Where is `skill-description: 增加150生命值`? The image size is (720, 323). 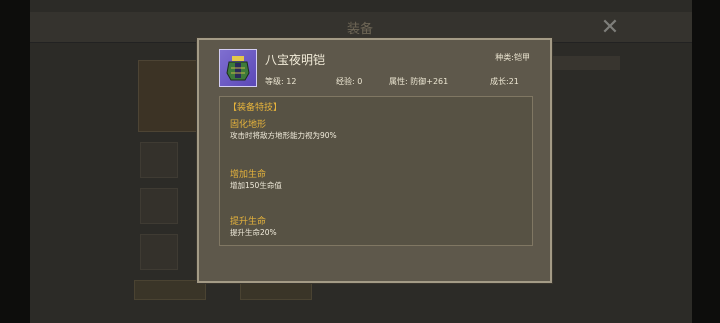
skill-description: 增加150生命值 is located at coordinates (256, 185).